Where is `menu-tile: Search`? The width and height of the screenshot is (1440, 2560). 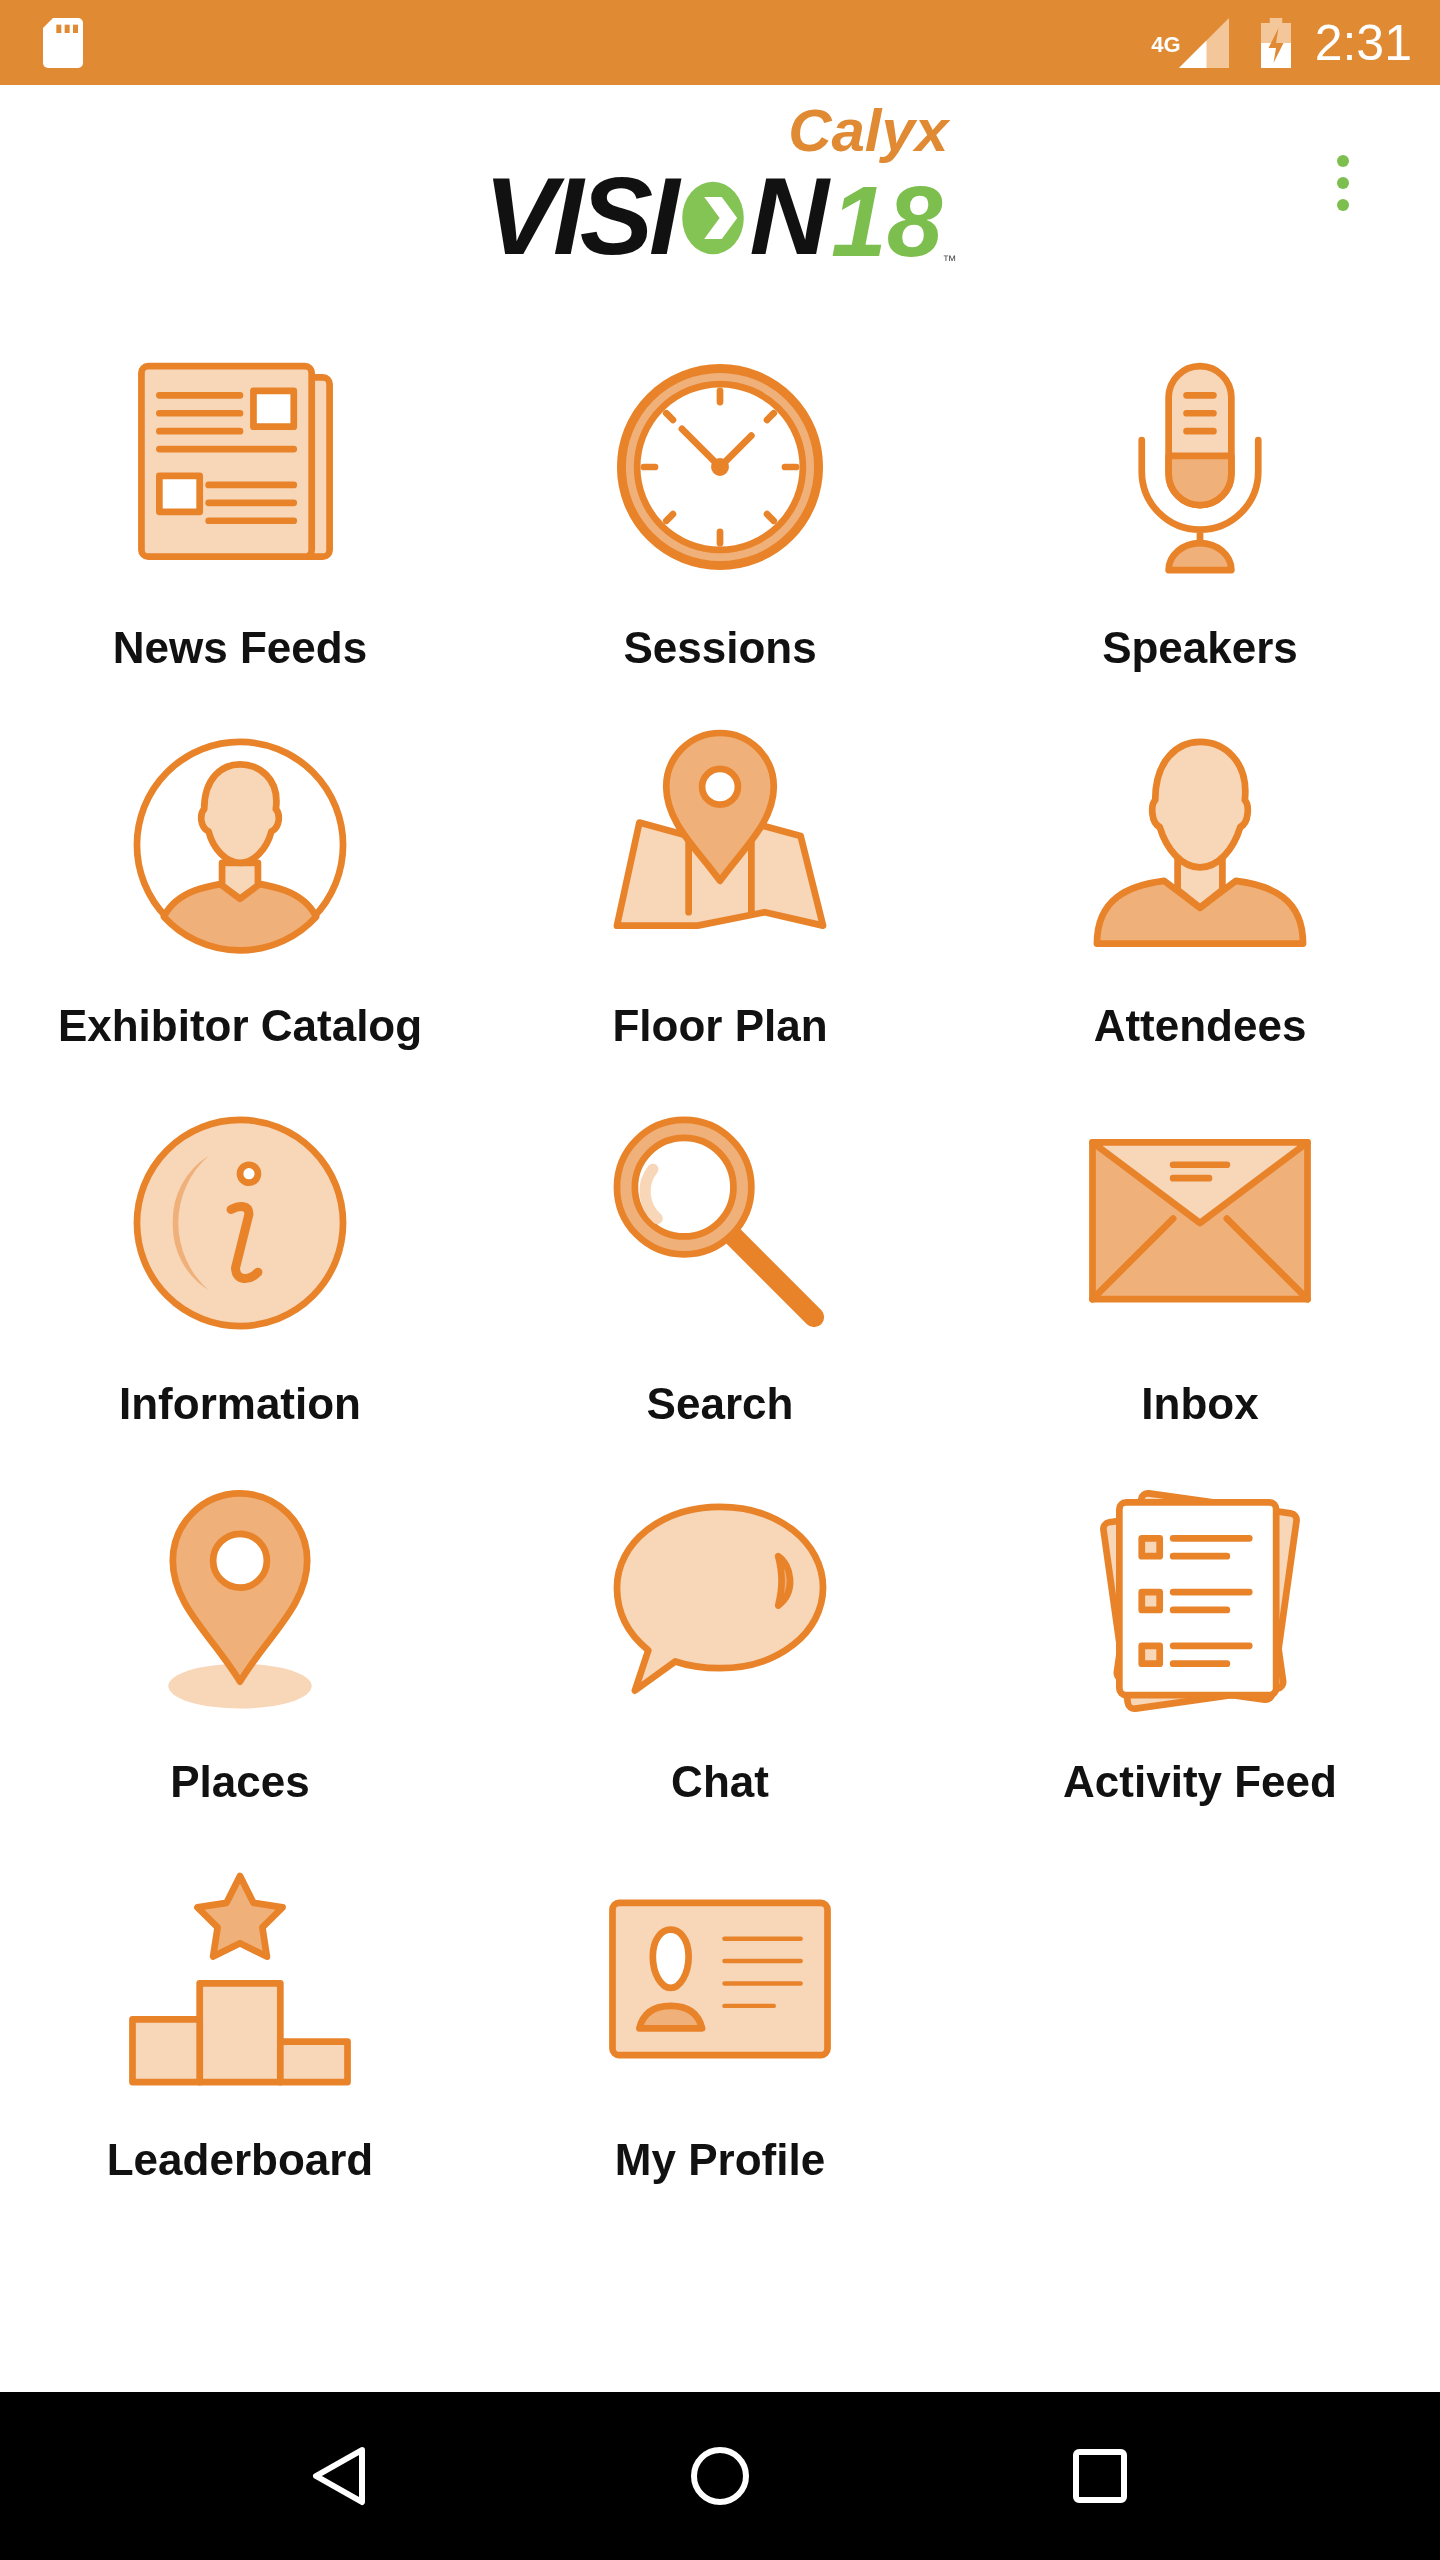
menu-tile: Search is located at coordinates (720, 1270).